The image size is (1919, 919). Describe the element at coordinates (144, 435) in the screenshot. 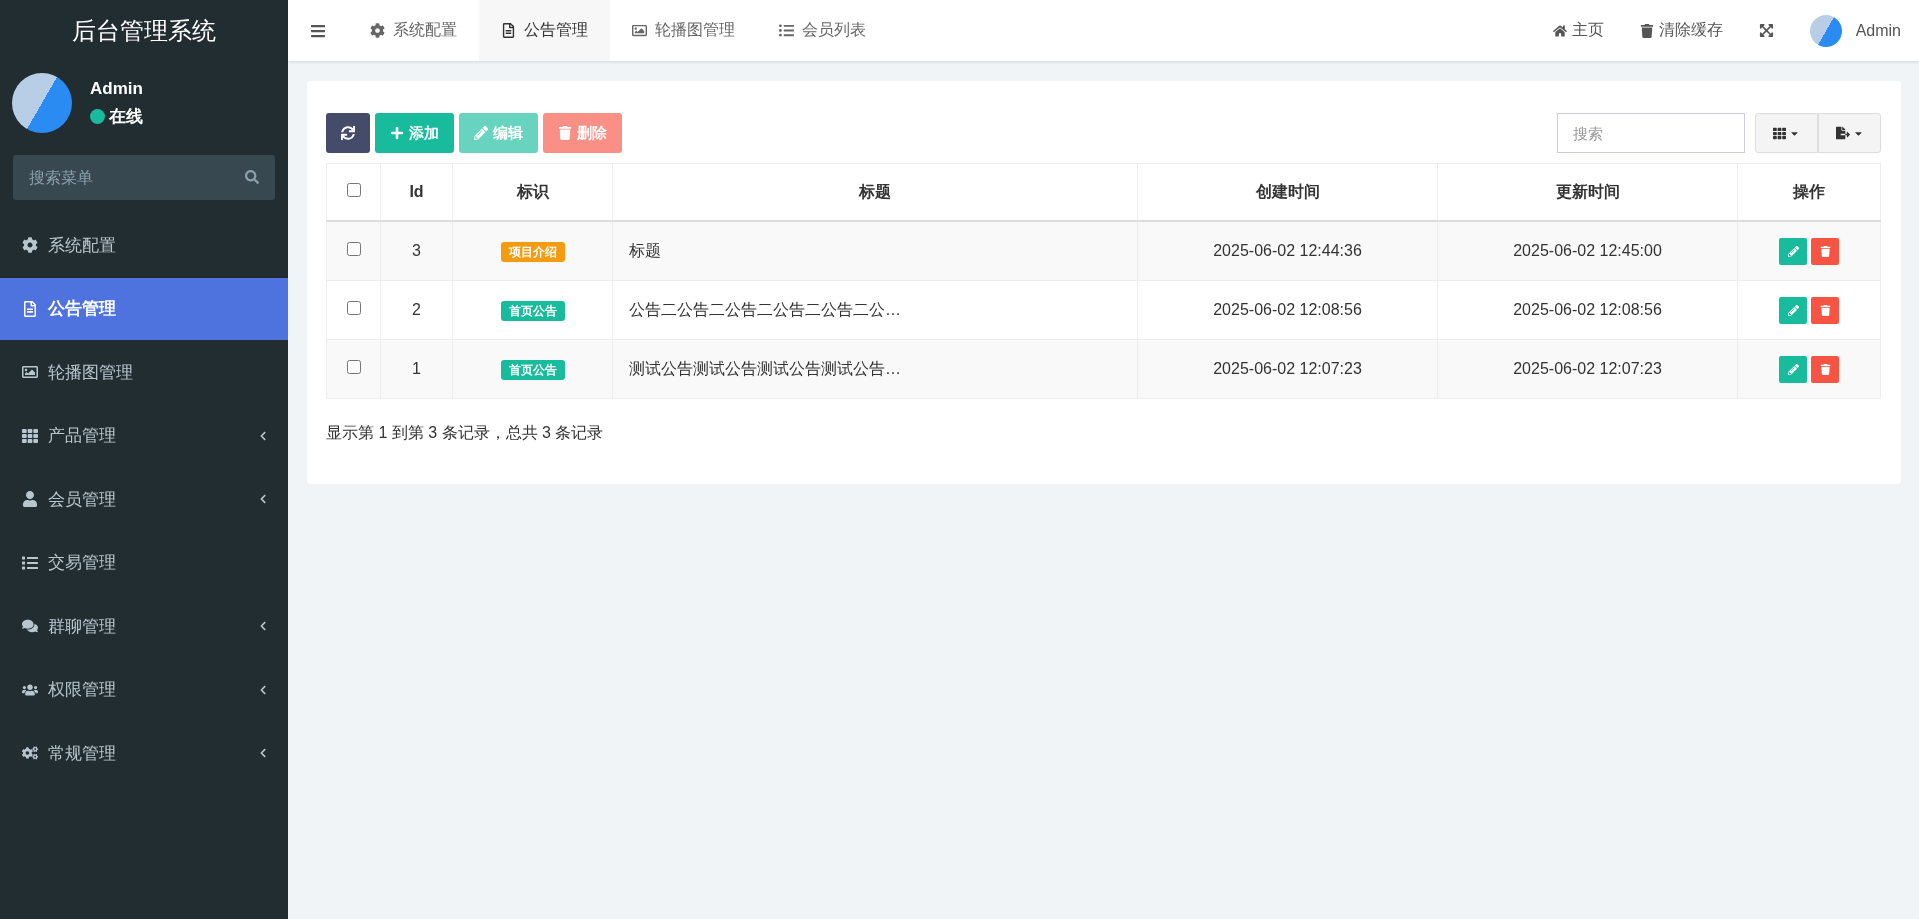

I see `sidebar-item: 产品管理` at that location.